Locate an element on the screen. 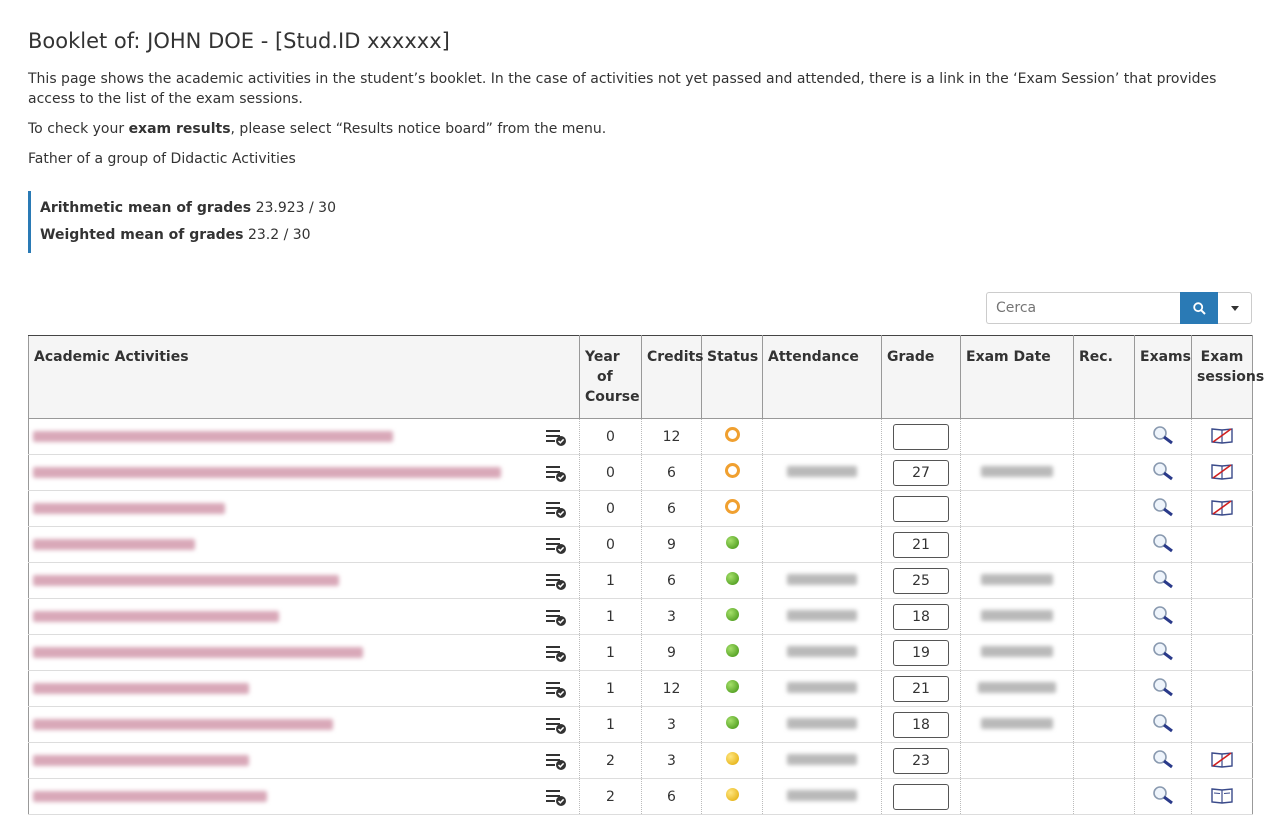 This screenshot has width=1280, height=815. grade-cell: 19 is located at coordinates (921, 652).